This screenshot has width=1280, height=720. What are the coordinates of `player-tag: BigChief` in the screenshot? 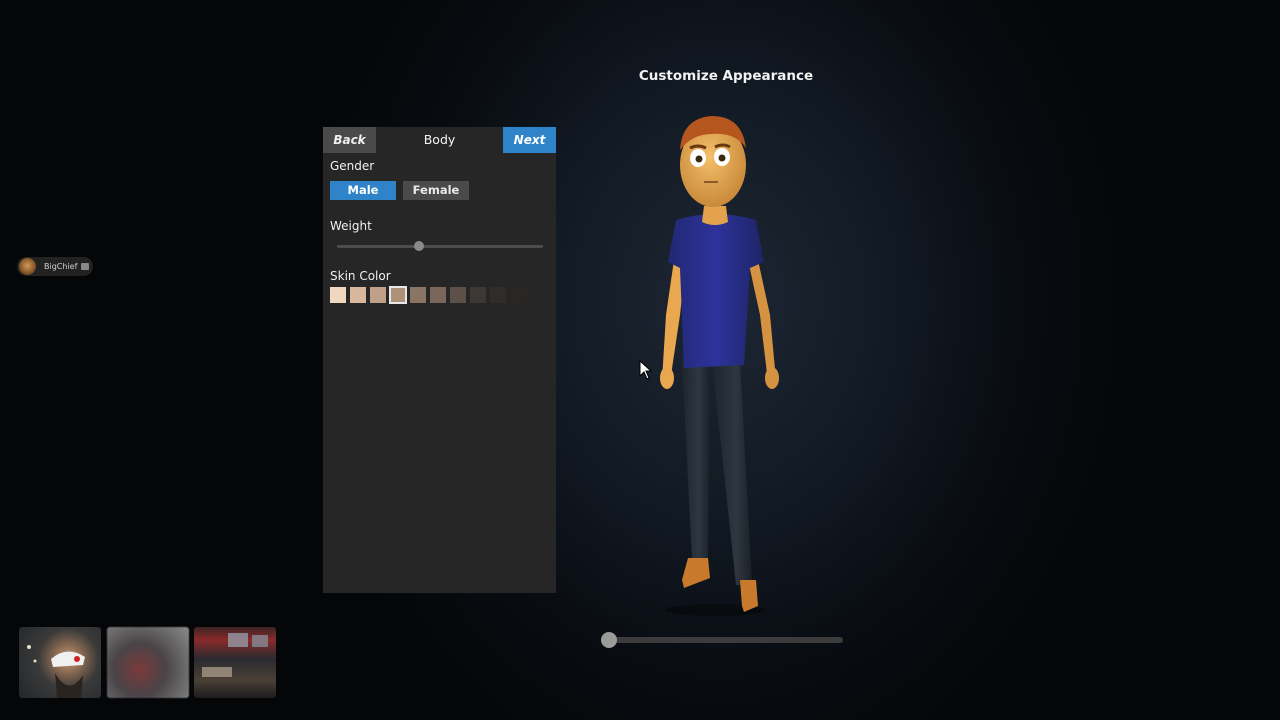 It's located at (55, 266).